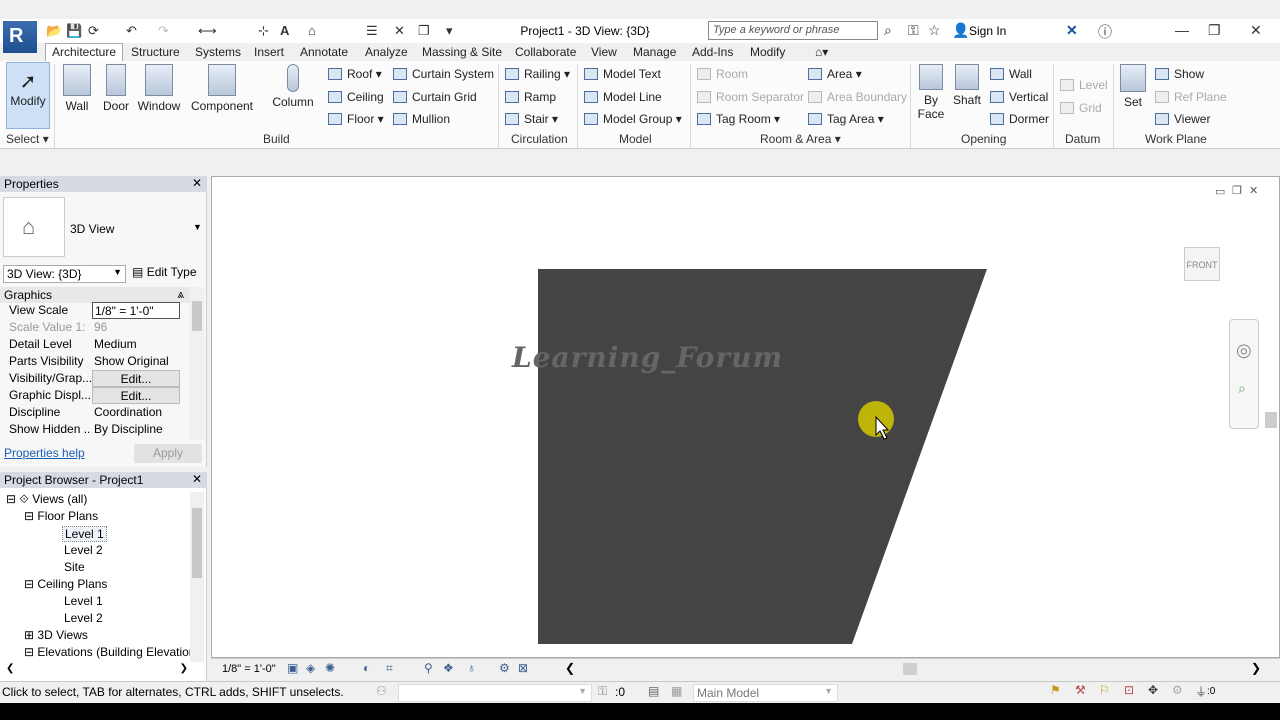 This screenshot has width=1280, height=720. Describe the element at coordinates (74, 31) in the screenshot. I see `save-icon: 💾` at that location.